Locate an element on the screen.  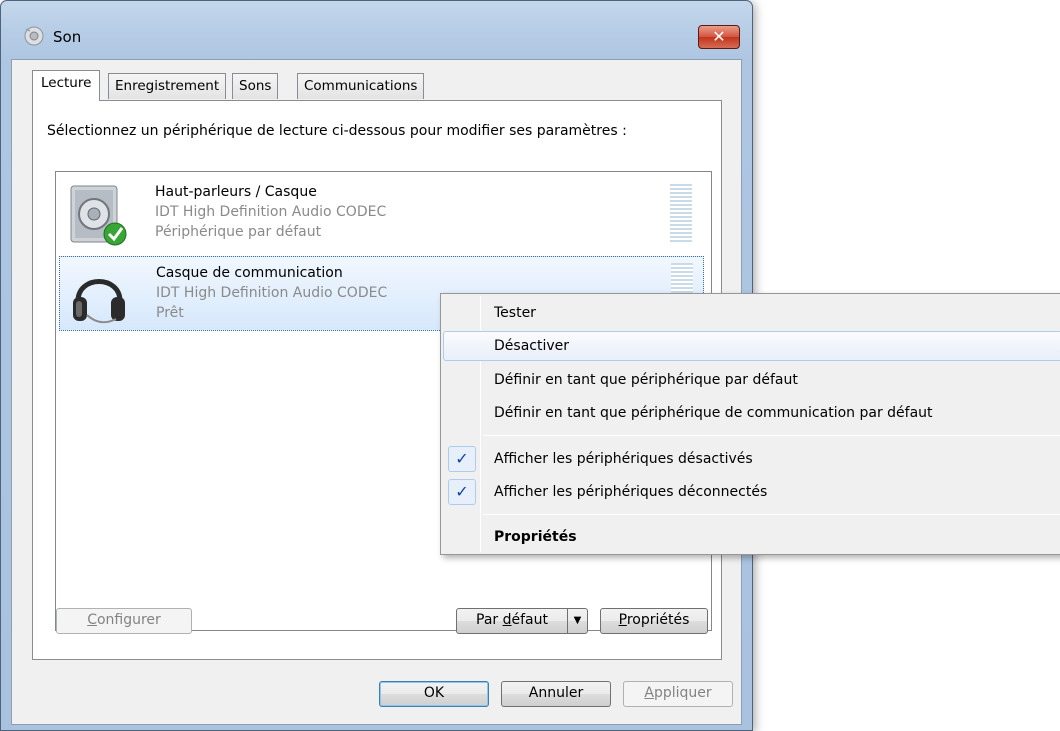
set-default-split-button: Par défaut ▼ is located at coordinates (522, 621).